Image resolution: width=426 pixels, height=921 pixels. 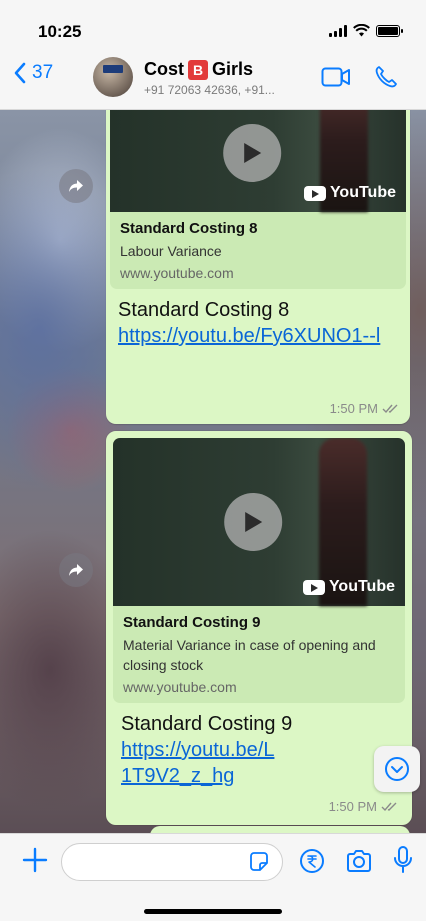 I want to click on chevron-left-icon, so click(x=20, y=73).